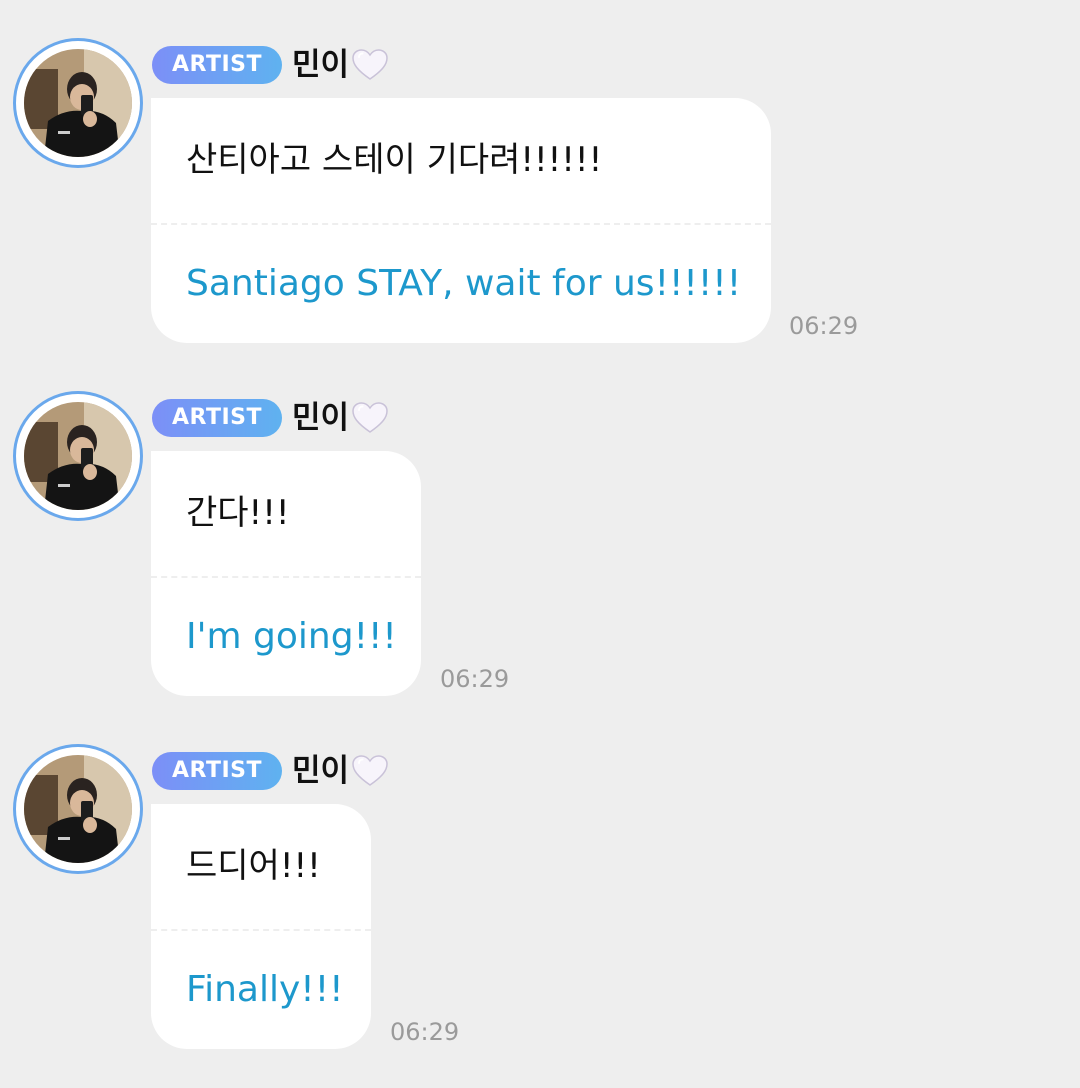 The height and width of the screenshot is (1088, 1080). What do you see at coordinates (265, 989) in the screenshot?
I see `translation-text: Finally!!!` at bounding box center [265, 989].